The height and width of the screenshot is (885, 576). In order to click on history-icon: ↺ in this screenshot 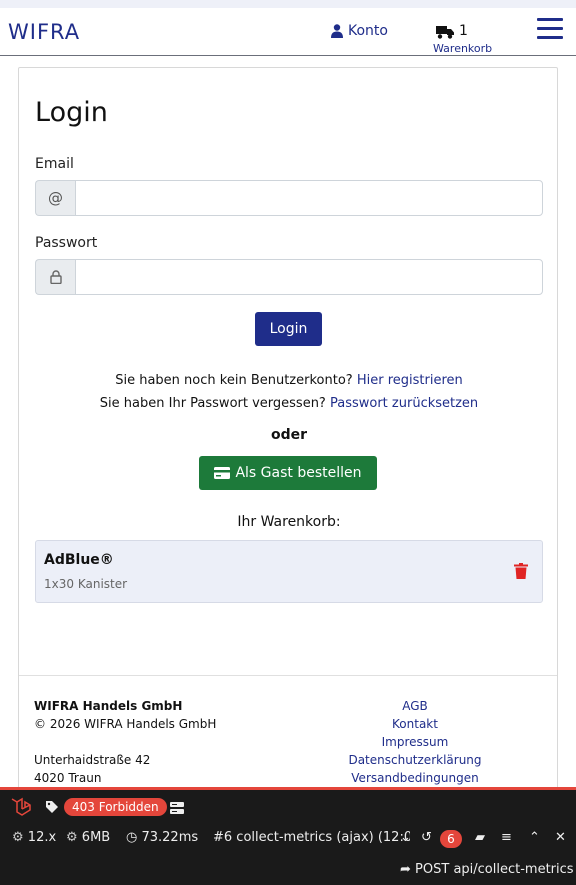, I will do `click(426, 837)`.